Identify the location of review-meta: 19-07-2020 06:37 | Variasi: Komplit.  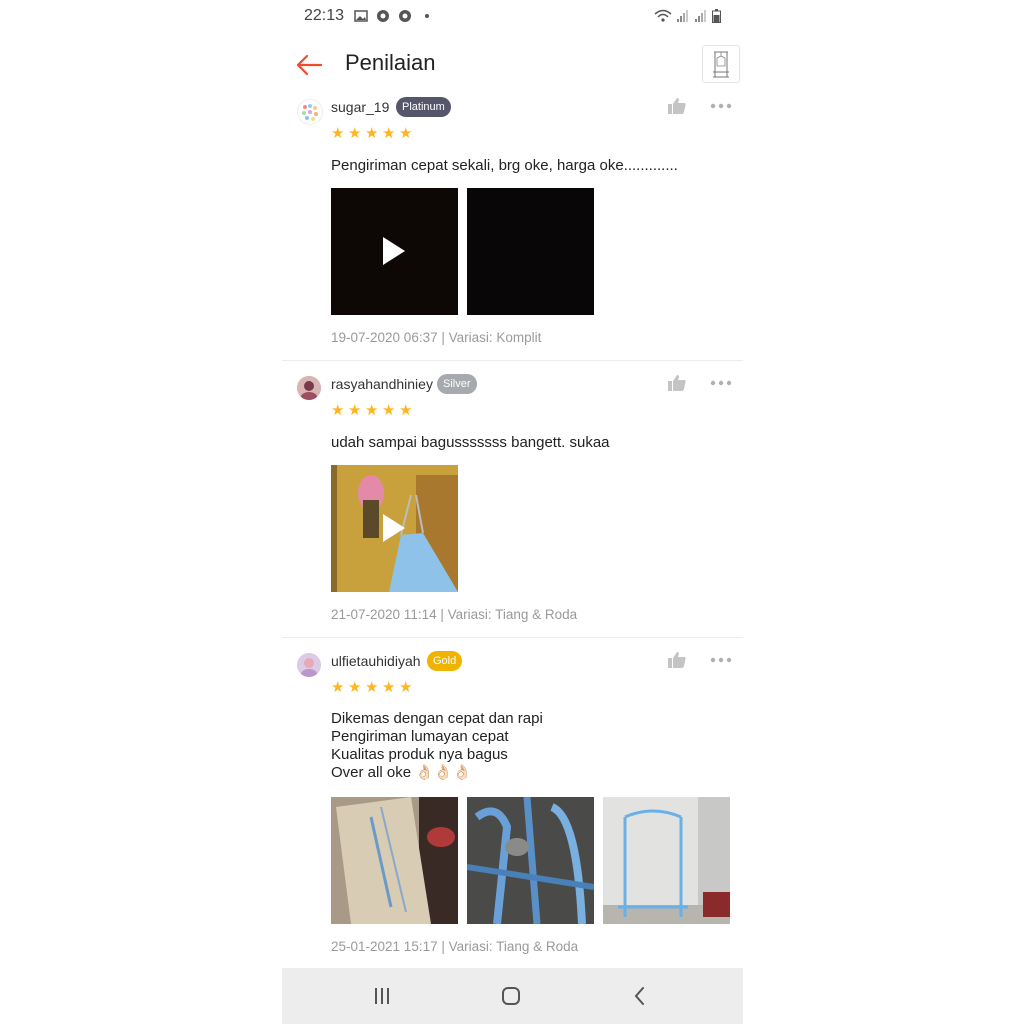
(436, 337).